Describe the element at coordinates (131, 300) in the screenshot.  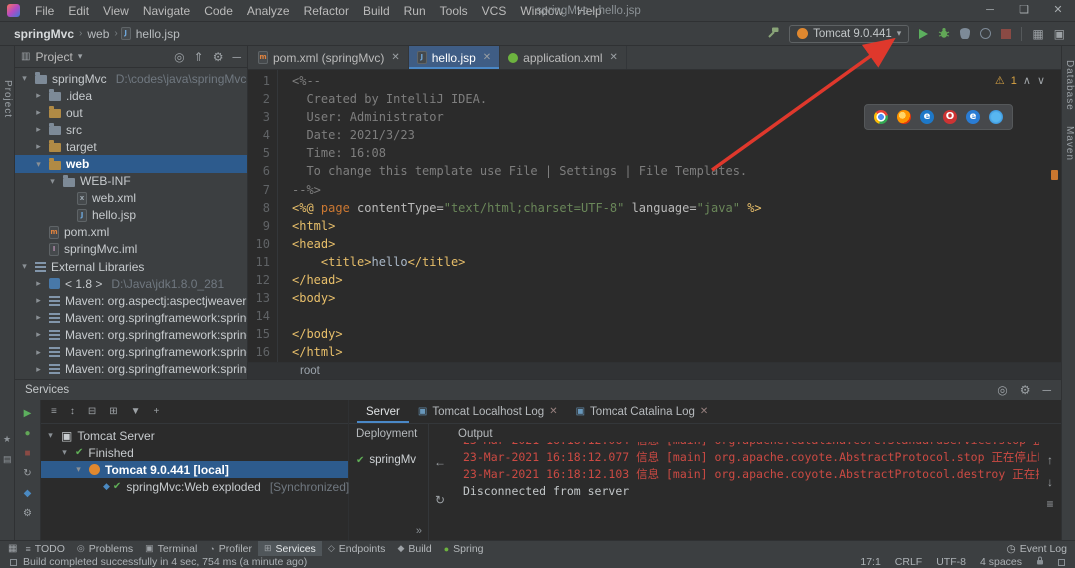
I see `project-tree-item: ▸ Maven: org.aspectj:aspectjweaver:1.9` at that location.